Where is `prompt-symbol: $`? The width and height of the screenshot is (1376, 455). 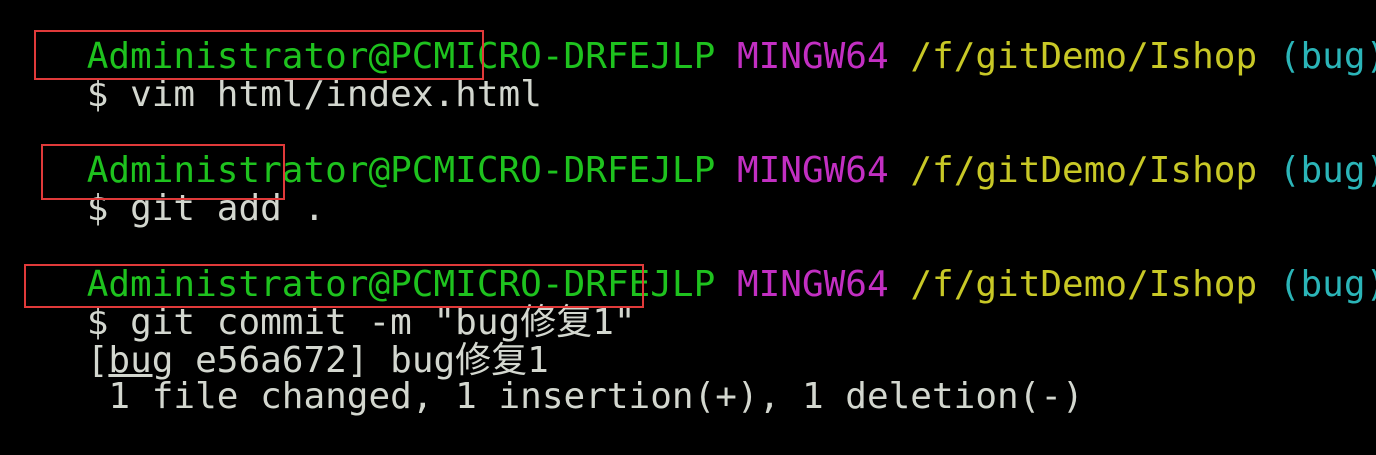
prompt-symbol: $ is located at coordinates (97, 94).